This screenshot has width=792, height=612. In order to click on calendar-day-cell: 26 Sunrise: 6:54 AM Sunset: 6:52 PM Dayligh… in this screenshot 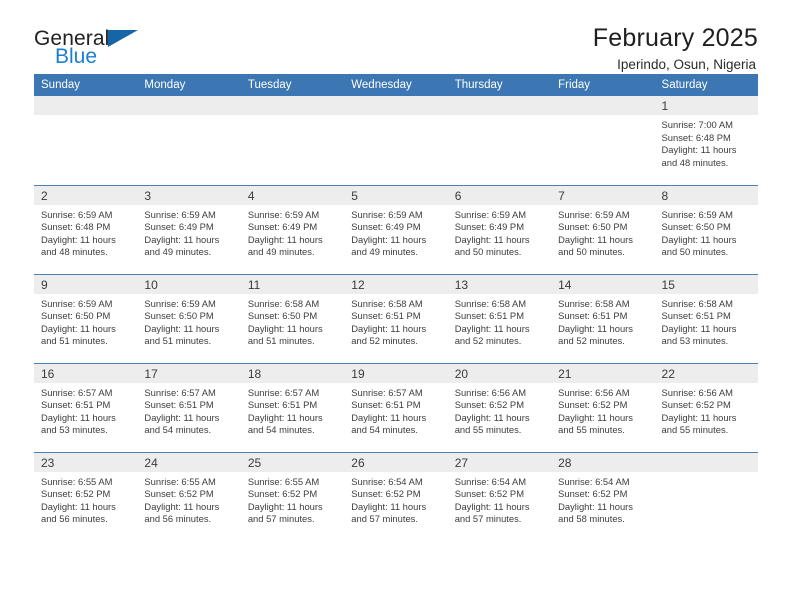, I will do `click(396, 496)`.